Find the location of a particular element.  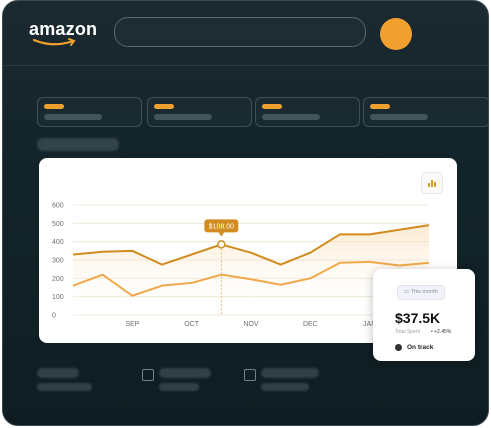

search-input is located at coordinates (240, 32).